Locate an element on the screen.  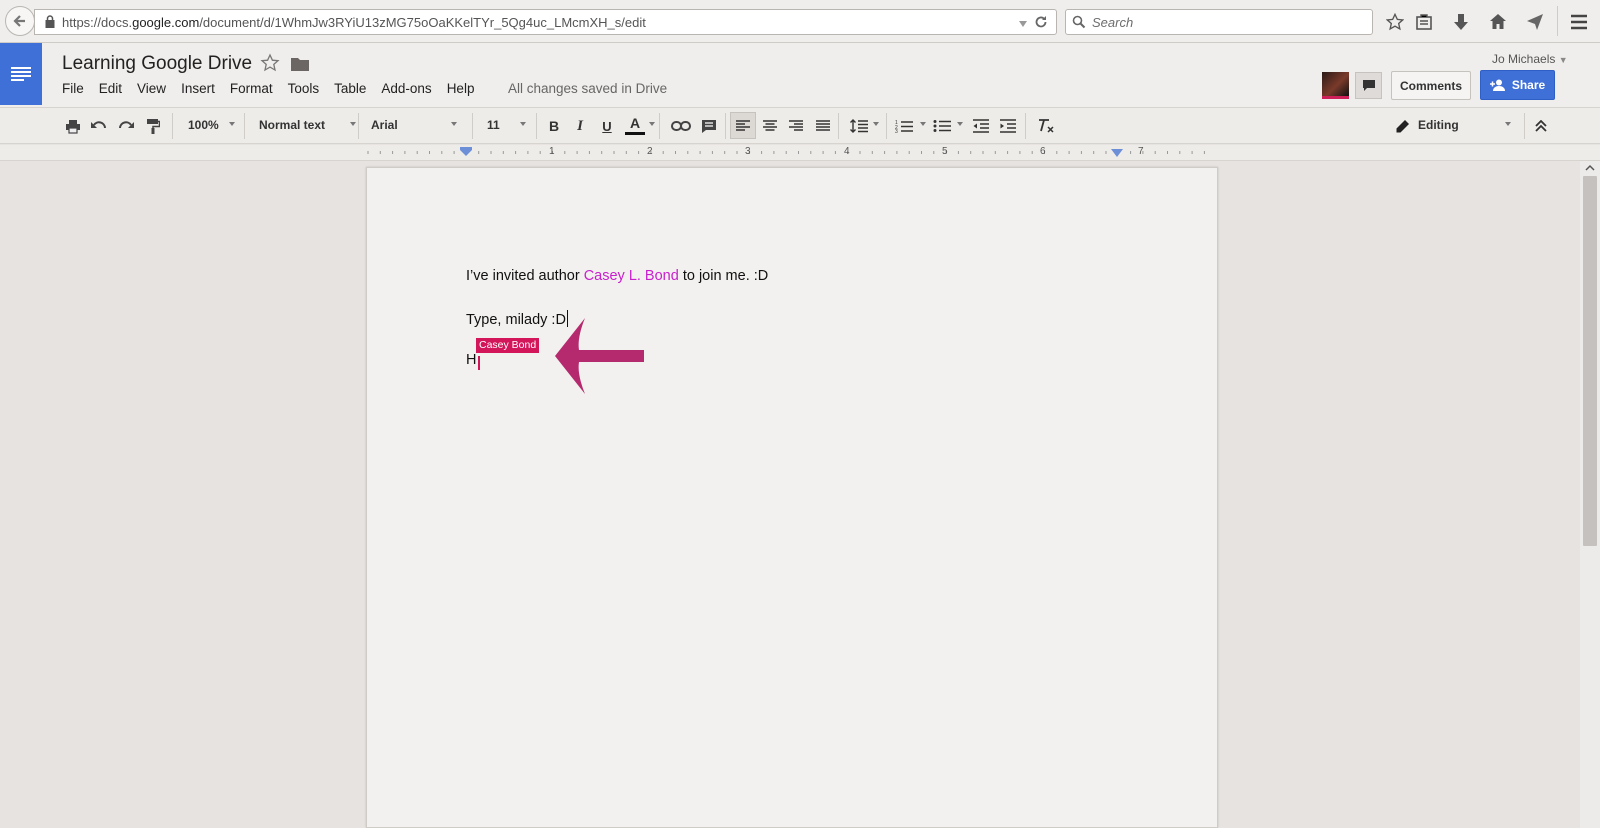
font-size-caret-icon is located at coordinates (523, 124).